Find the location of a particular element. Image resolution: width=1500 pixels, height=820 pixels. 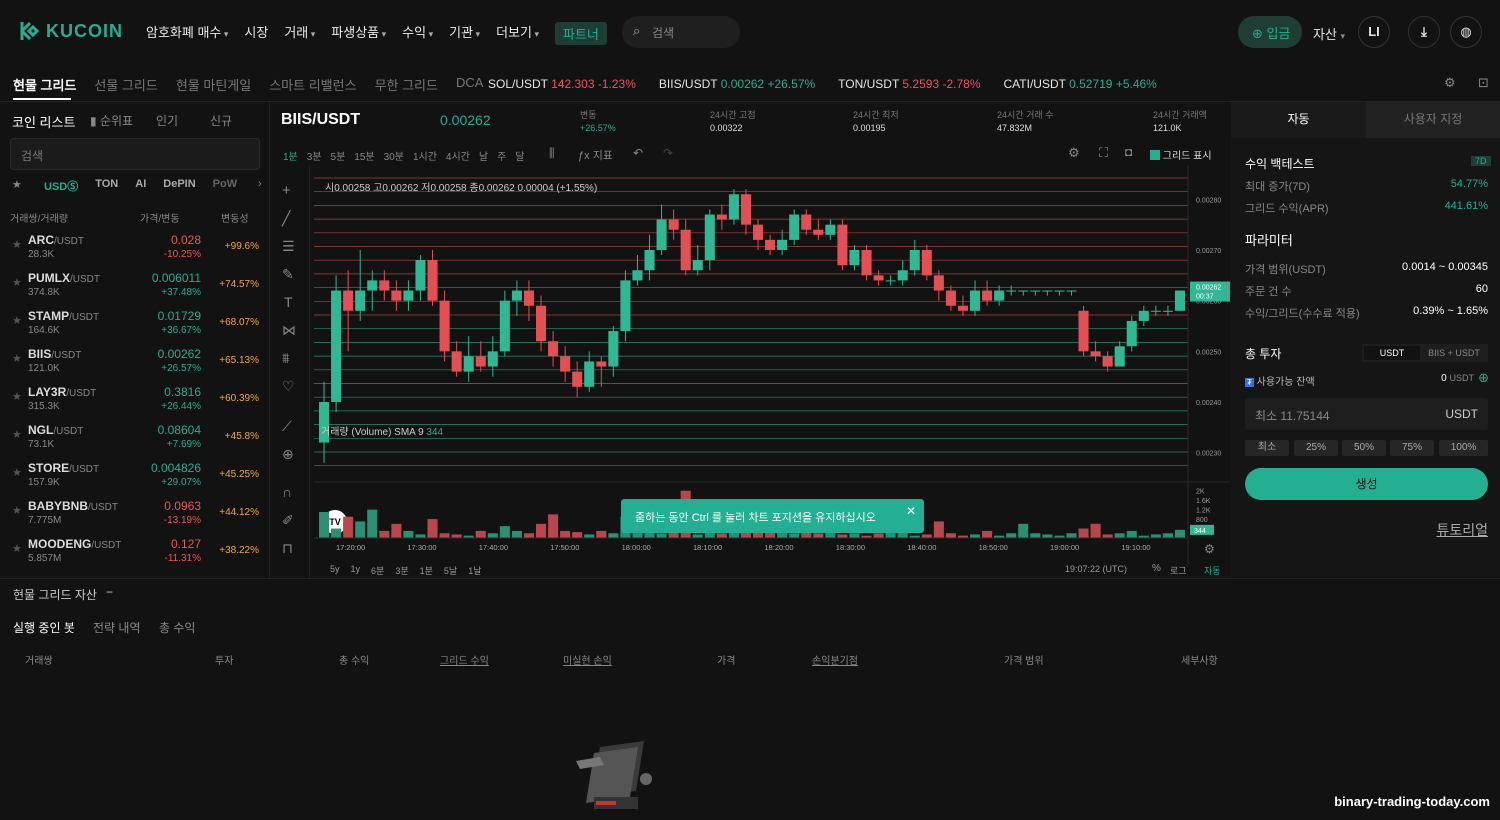

interval-week: 주 is located at coordinates (501, 155).